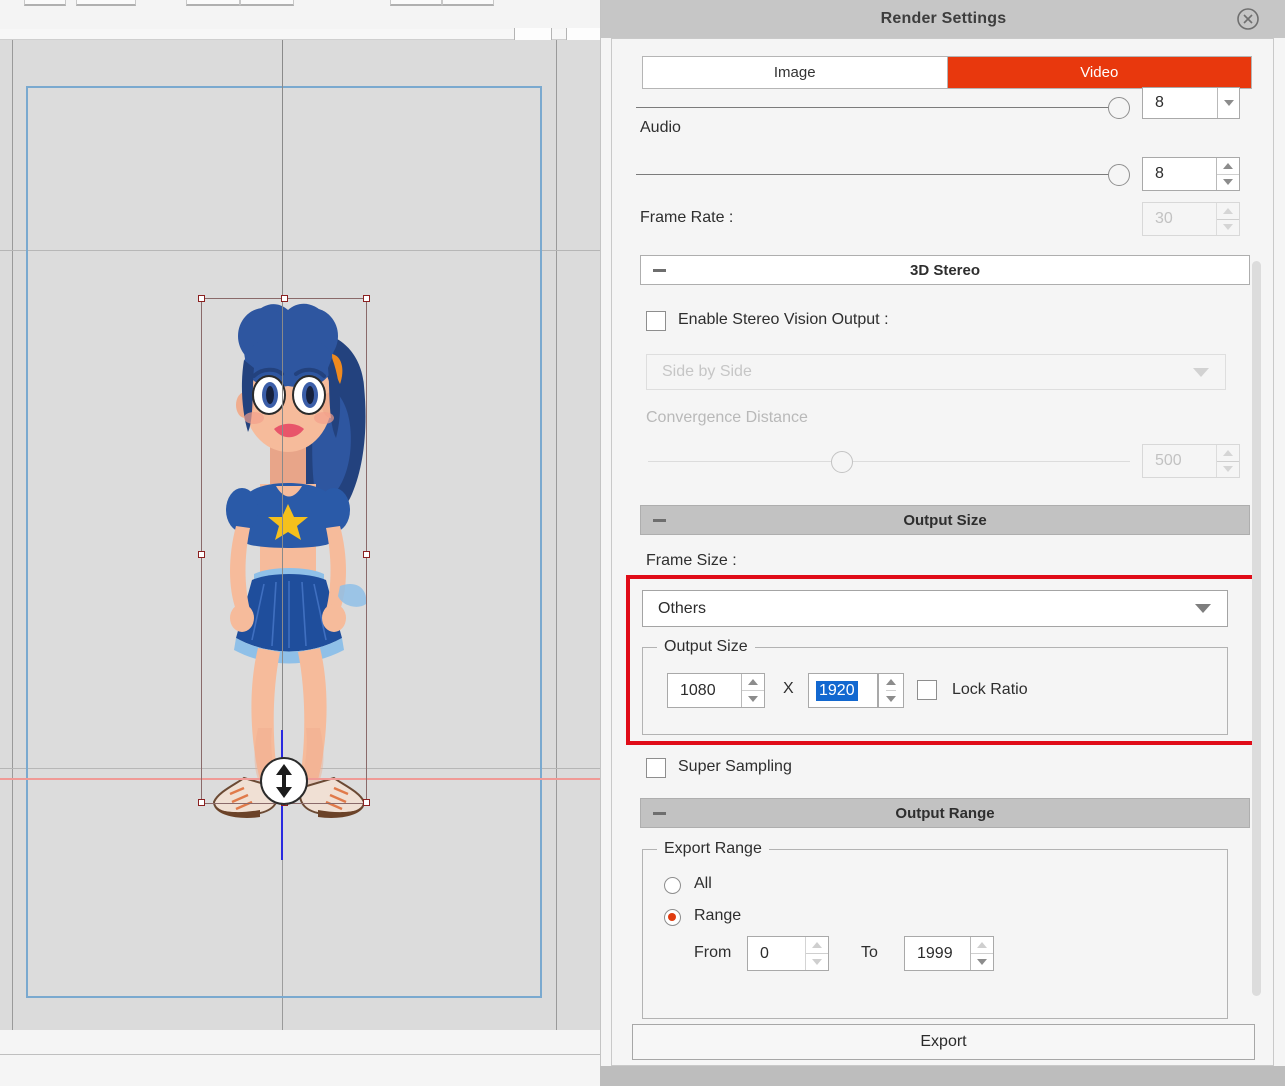  What do you see at coordinates (788, 953) in the screenshot?
I see `from-frame-spinner: 0` at bounding box center [788, 953].